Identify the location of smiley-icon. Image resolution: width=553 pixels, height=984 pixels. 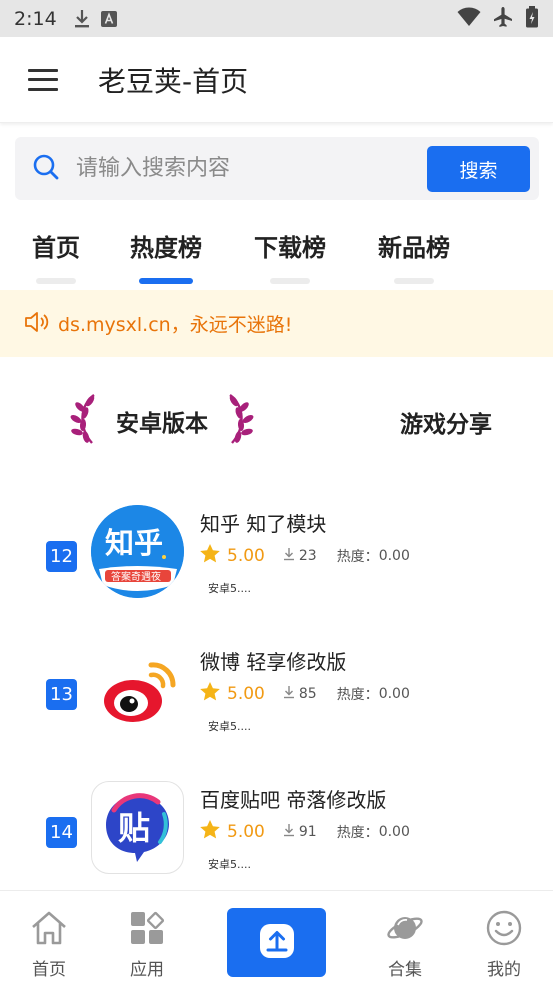
(504, 930).